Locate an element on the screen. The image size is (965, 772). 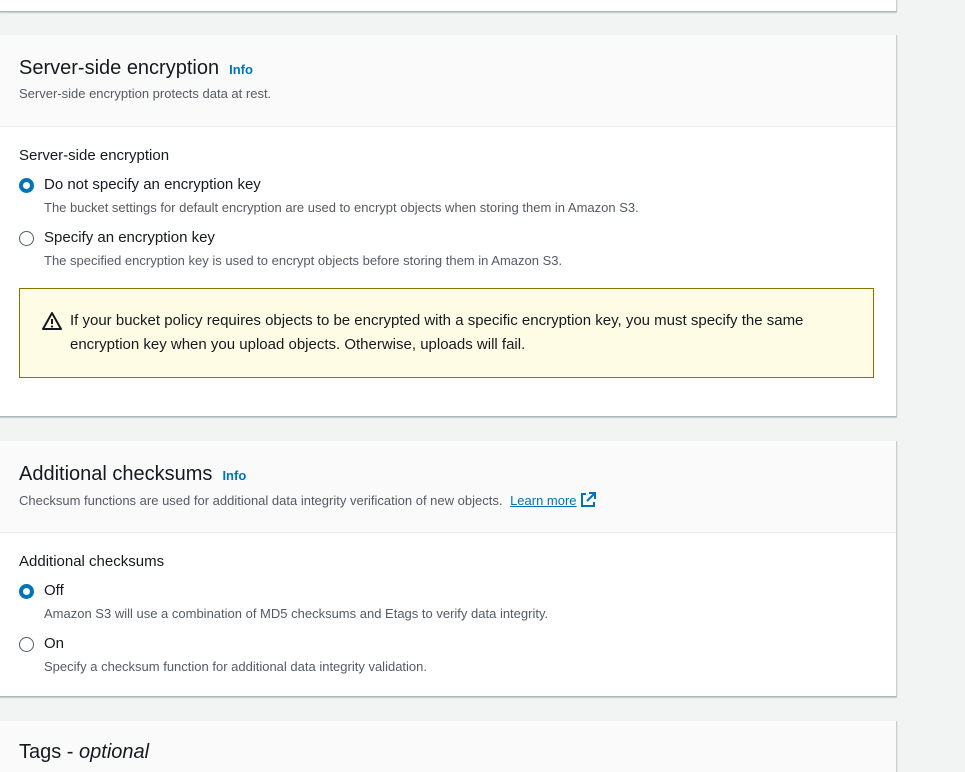
external-link-icon is located at coordinates (588, 500).